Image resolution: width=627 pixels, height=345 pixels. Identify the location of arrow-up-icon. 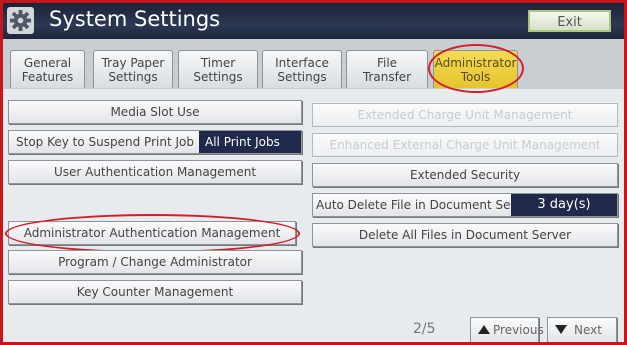
(484, 329).